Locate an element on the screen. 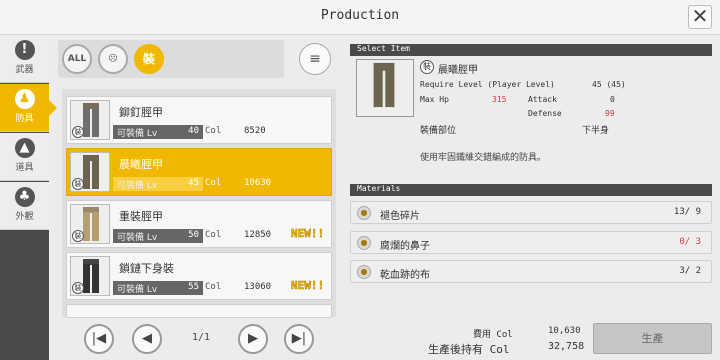 Image resolution: width=720 pixels, height=360 pixels. maxhp-label: Max Hp is located at coordinates (434, 99).